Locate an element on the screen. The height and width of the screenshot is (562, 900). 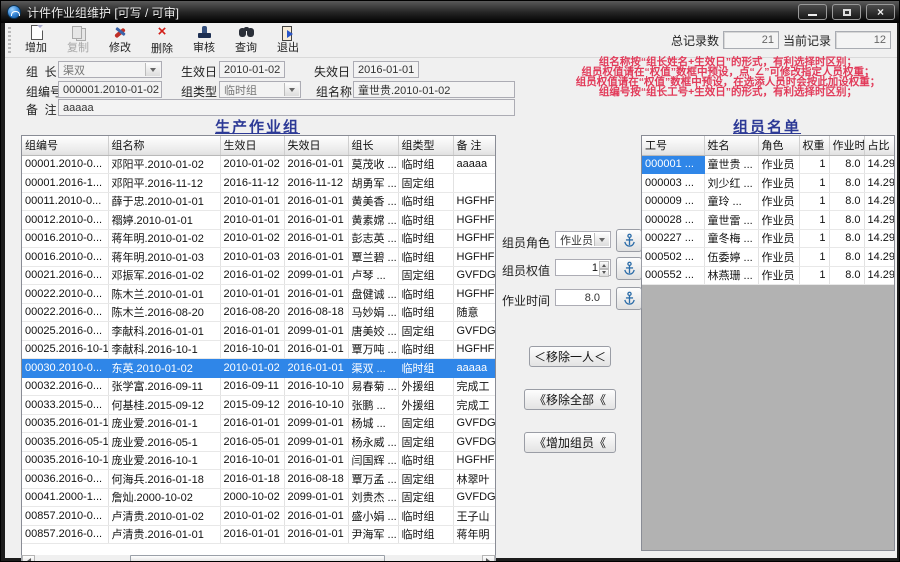
apply-weight-button is located at coordinates (629, 268).